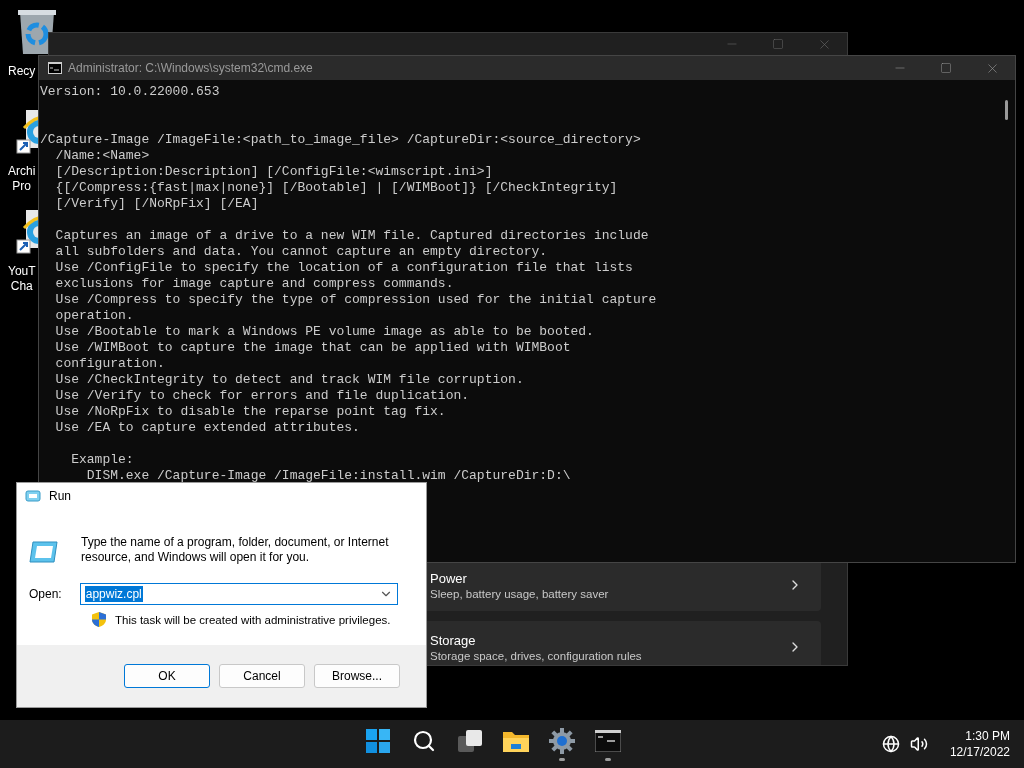 Image resolution: width=1024 pixels, height=768 pixels. I want to click on console-line: Captures an image of a drive to a new WIM file. Captured directories include, so click(351, 236).